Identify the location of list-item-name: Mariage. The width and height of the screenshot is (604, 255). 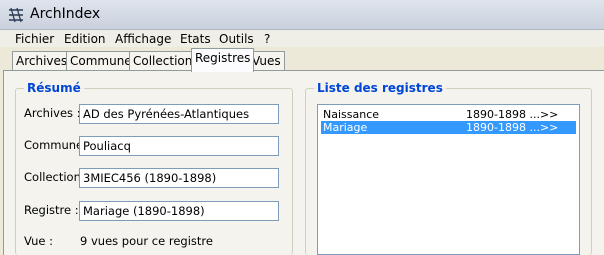
(345, 127).